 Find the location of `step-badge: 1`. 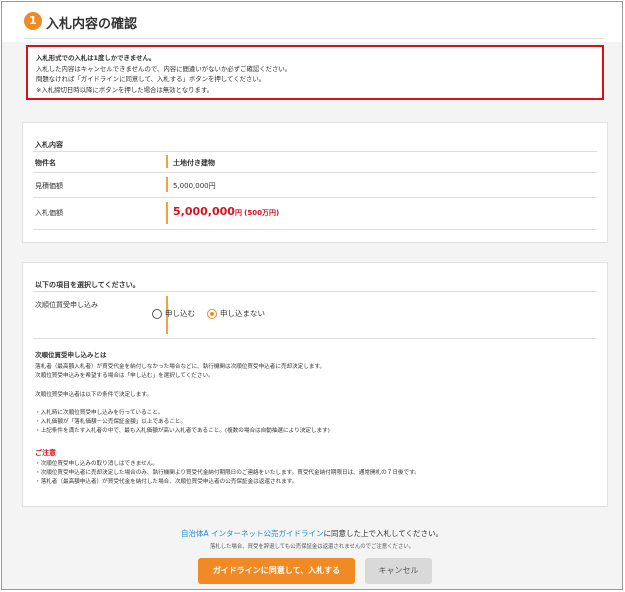

step-badge: 1 is located at coordinates (33, 21).